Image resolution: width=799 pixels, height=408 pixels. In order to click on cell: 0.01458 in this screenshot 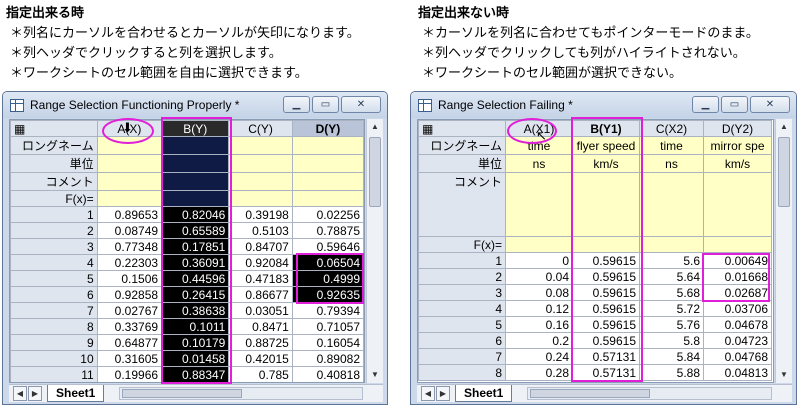, I will do `click(195, 358)`.